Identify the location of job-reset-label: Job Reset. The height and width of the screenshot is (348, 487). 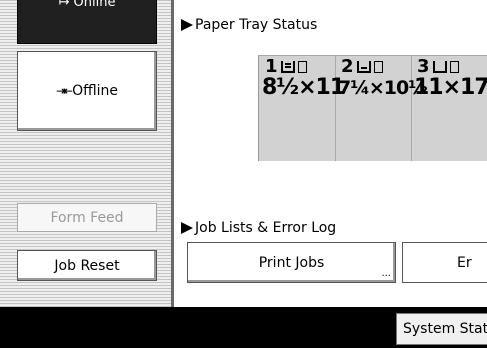
(87, 265).